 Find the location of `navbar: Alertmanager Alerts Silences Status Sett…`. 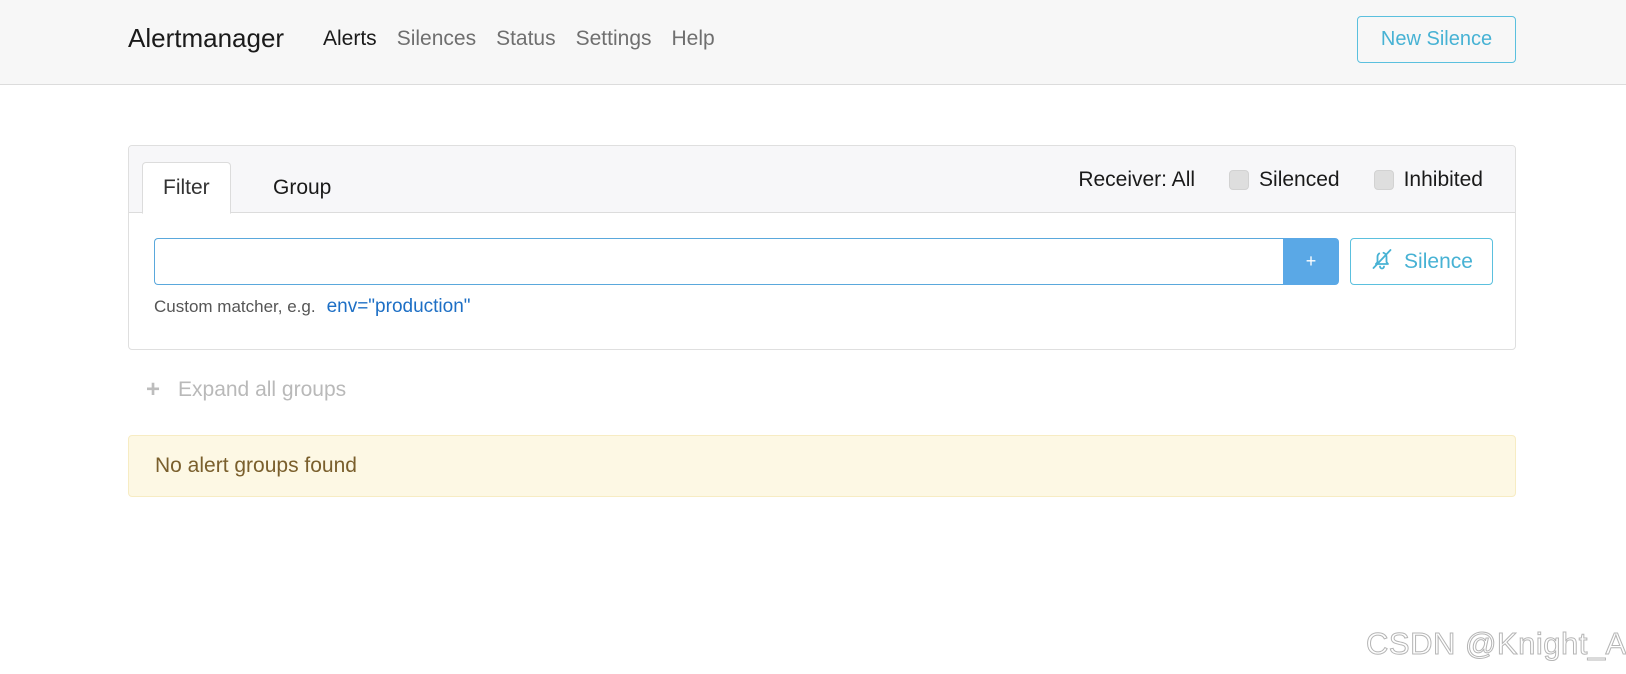

navbar: Alertmanager Alerts Silences Status Sett… is located at coordinates (813, 42).